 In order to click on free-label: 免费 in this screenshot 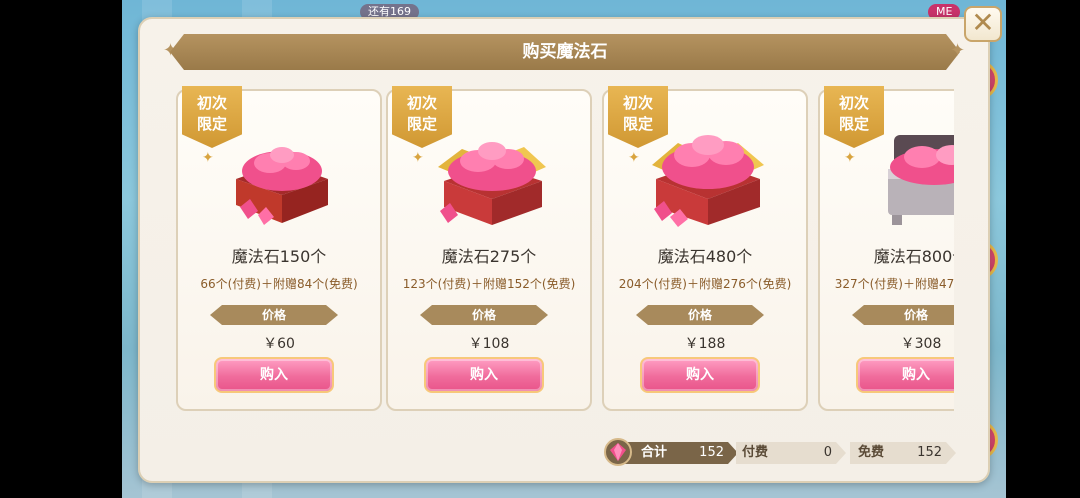, I will do `click(871, 452)`.